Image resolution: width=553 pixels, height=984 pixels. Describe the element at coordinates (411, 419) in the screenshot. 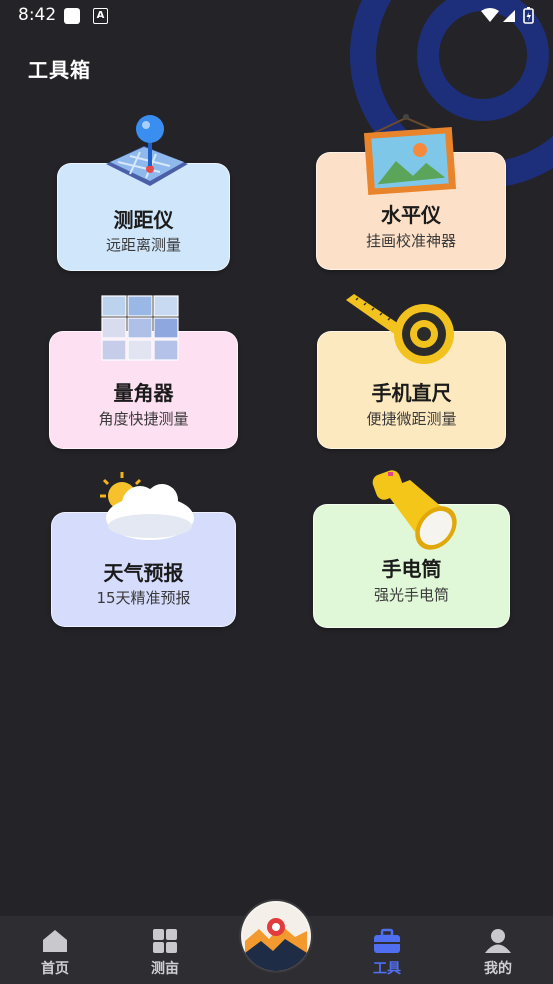

I see `tool-desc: 便捷微距测量` at that location.